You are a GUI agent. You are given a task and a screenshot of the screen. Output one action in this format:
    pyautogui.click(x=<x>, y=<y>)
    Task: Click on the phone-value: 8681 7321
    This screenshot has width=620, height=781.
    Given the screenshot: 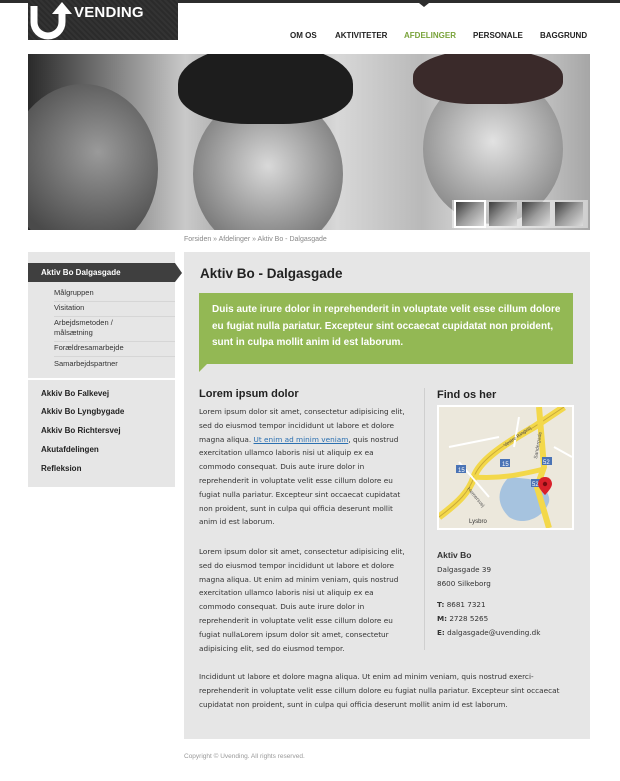 What is the action you would take?
    pyautogui.click(x=466, y=604)
    